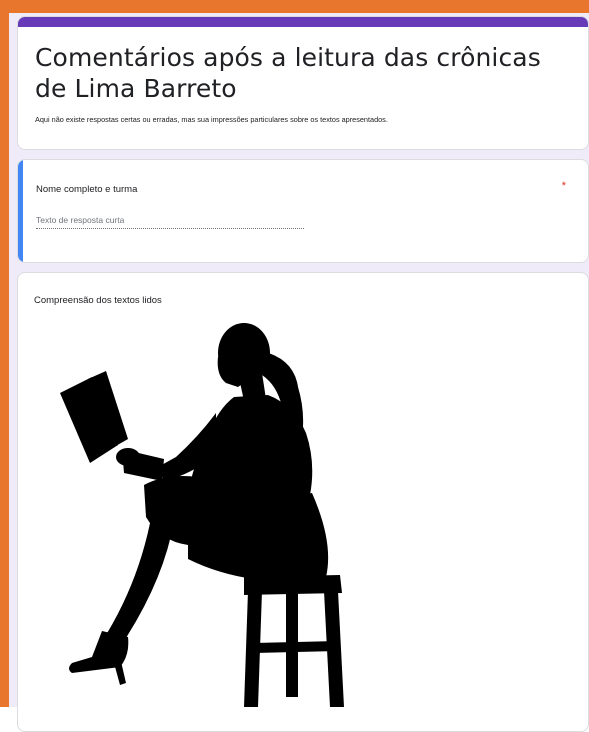  Describe the element at coordinates (170, 220) in the screenshot. I see `short-answer-input` at that location.